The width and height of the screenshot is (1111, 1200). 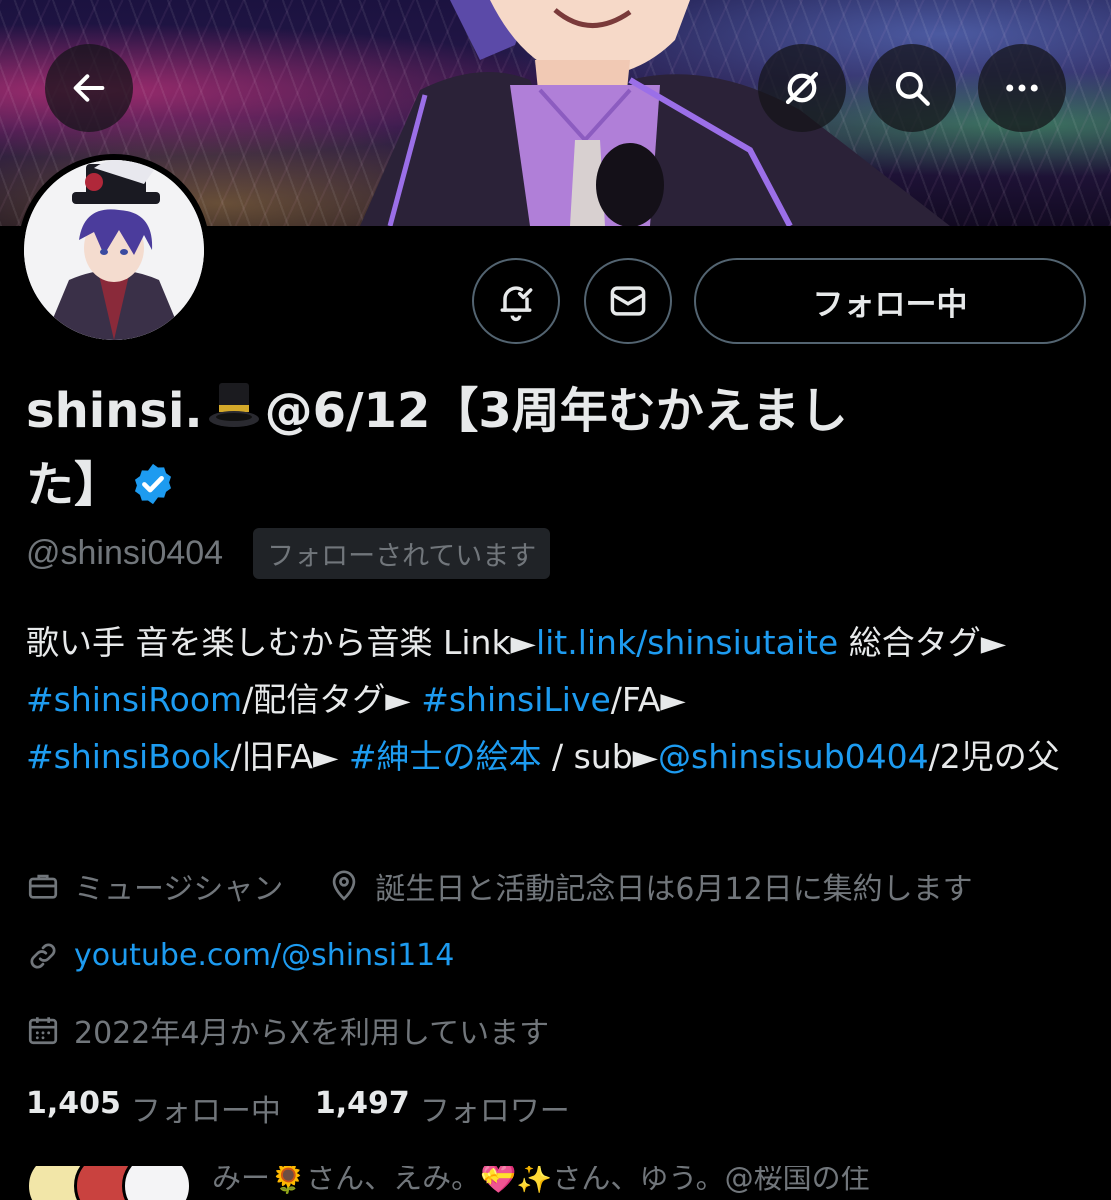 What do you see at coordinates (281, 642) in the screenshot?
I see `bio-text: 歌い手 音を楽しむから音楽 Link►` at bounding box center [281, 642].